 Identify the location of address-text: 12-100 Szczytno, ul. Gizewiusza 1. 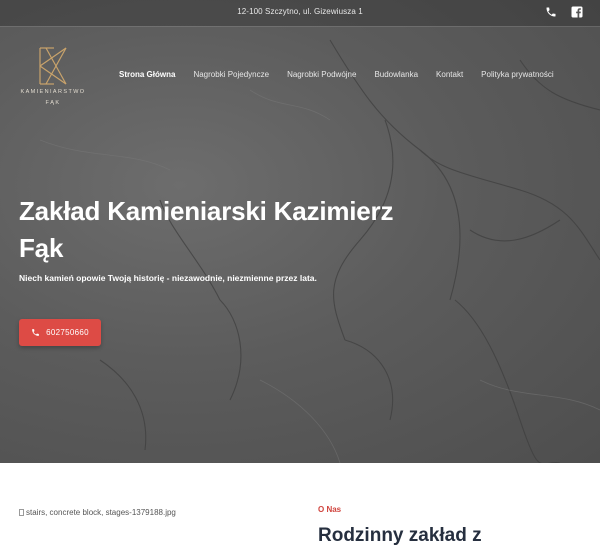
(300, 11).